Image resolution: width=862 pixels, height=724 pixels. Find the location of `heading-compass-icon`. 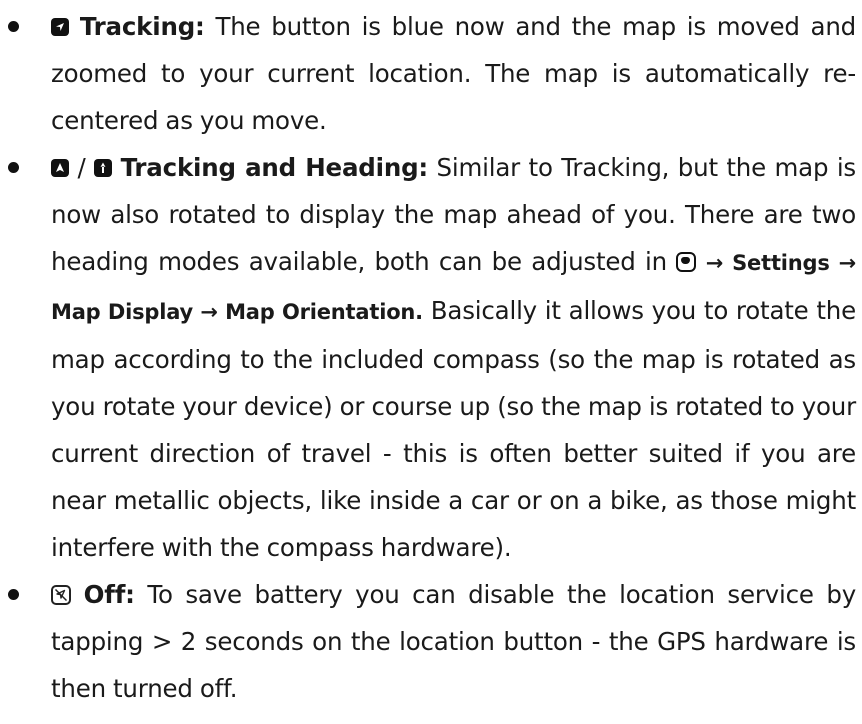

heading-compass-icon is located at coordinates (60, 168).